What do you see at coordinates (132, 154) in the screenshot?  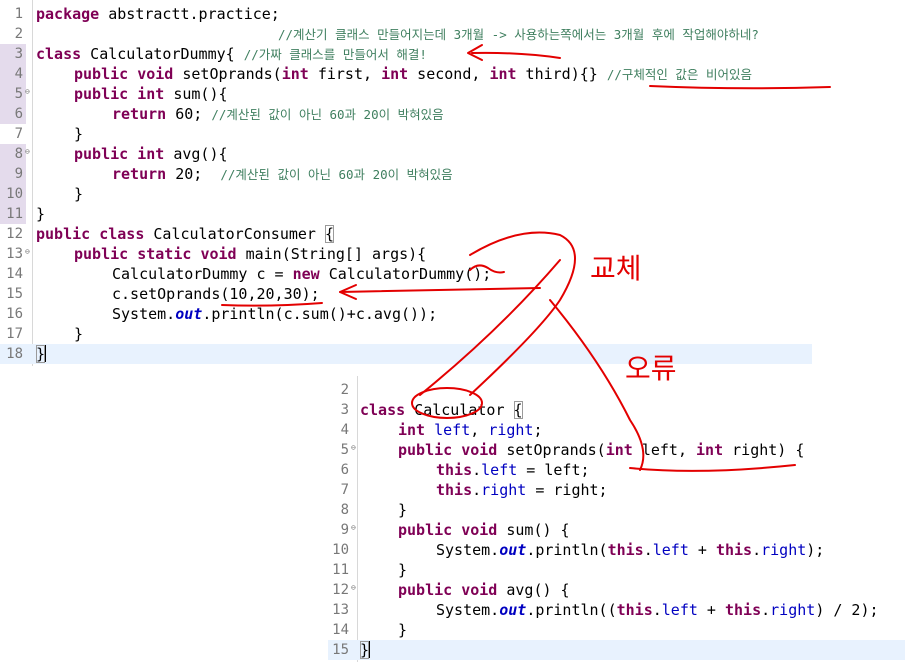 I see `code-text: public int avg(){` at bounding box center [132, 154].